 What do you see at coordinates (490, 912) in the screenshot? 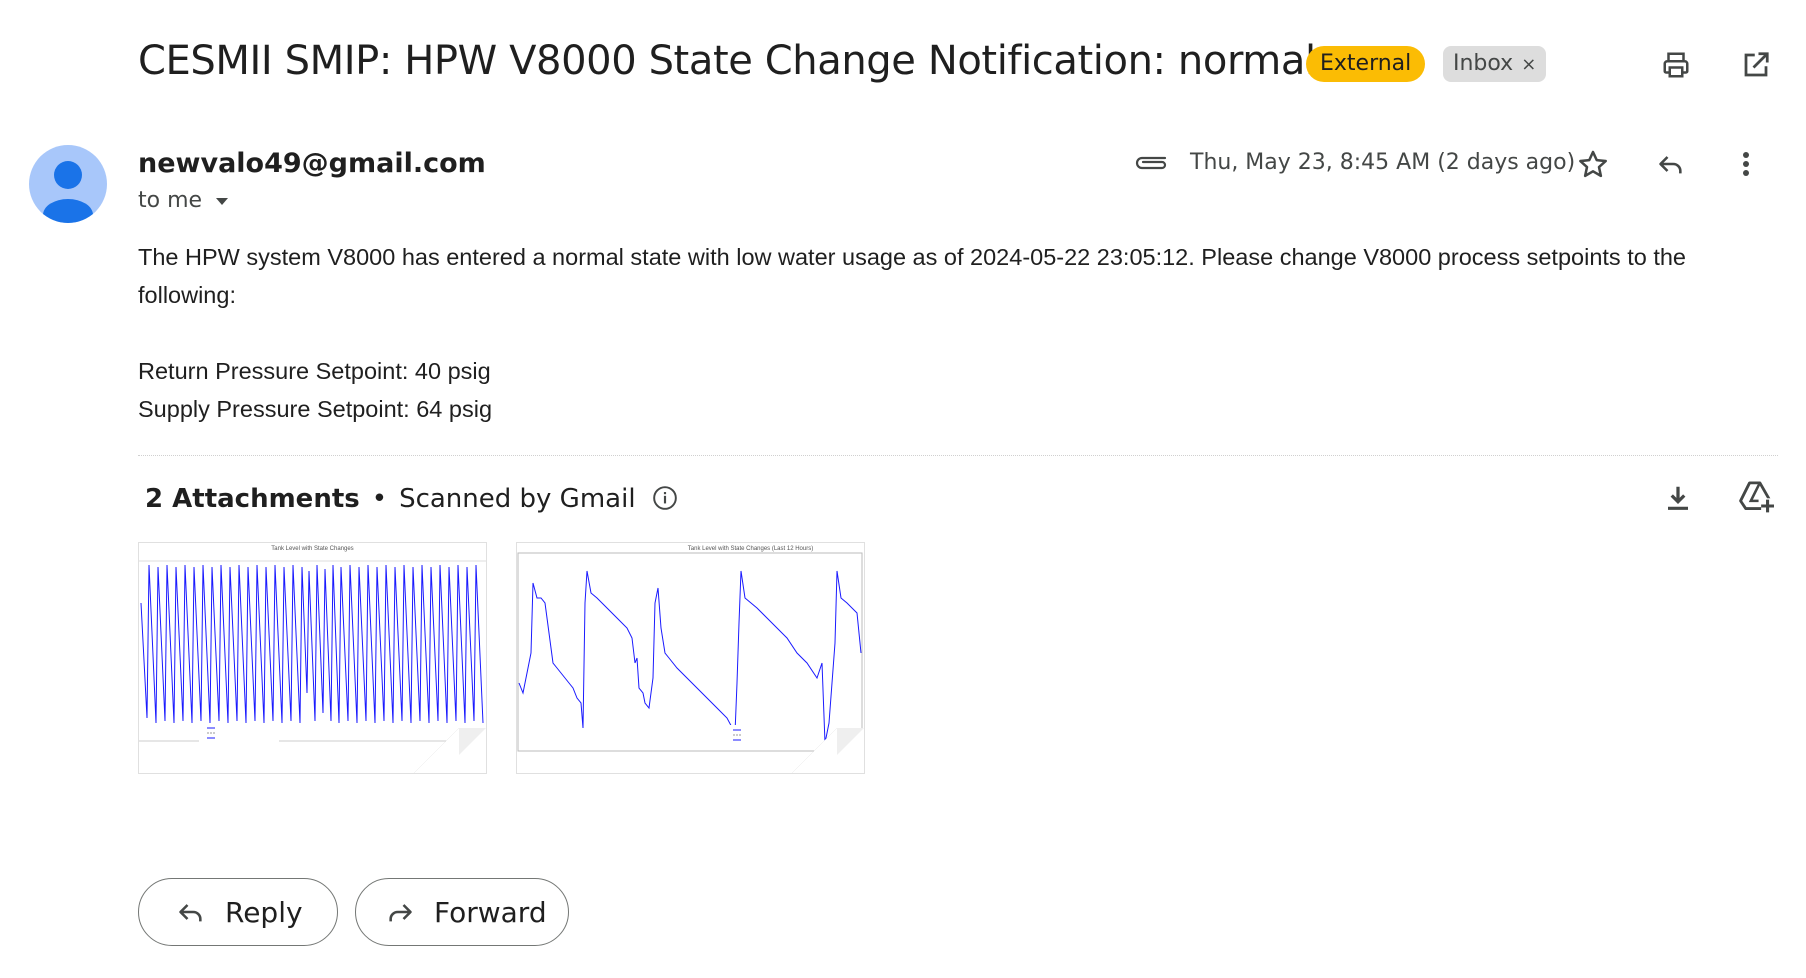
I see `forward-label: Forward` at bounding box center [490, 912].